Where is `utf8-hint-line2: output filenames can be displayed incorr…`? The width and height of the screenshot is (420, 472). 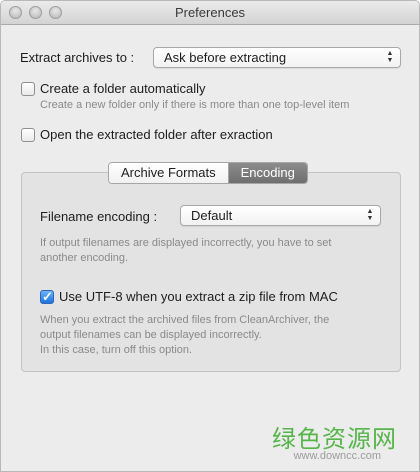
utf8-hint-line2: output filenames can be displayed incorr… is located at coordinates (151, 335).